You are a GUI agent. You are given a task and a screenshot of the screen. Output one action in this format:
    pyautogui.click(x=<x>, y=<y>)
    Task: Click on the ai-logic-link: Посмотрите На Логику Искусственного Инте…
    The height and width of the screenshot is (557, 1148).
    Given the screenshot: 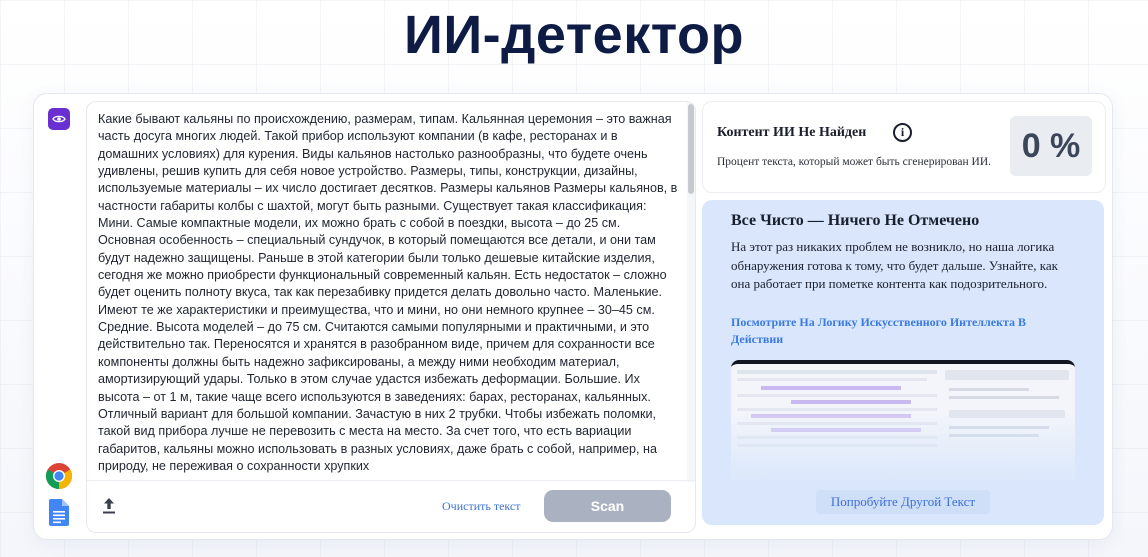 What is the action you would take?
    pyautogui.click(x=901, y=331)
    